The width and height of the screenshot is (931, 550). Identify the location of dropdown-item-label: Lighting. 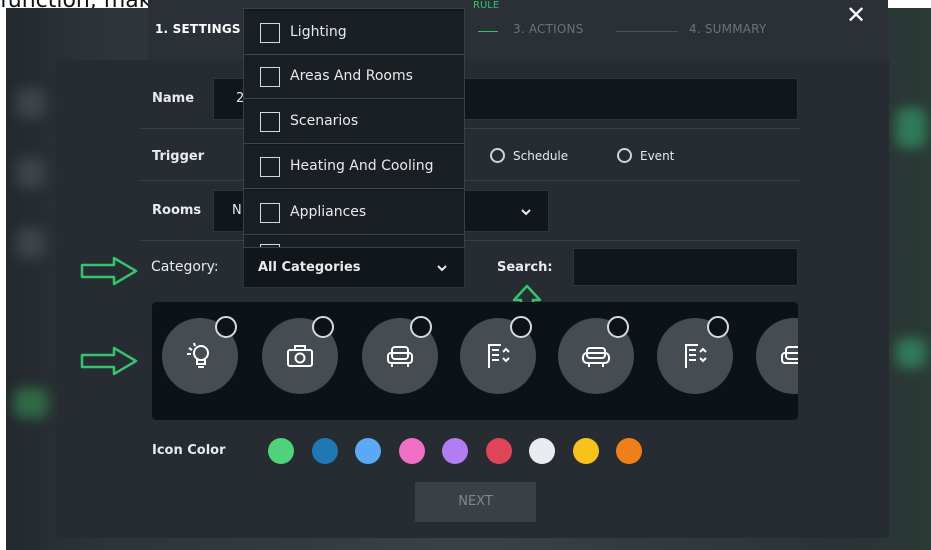
(318, 32).